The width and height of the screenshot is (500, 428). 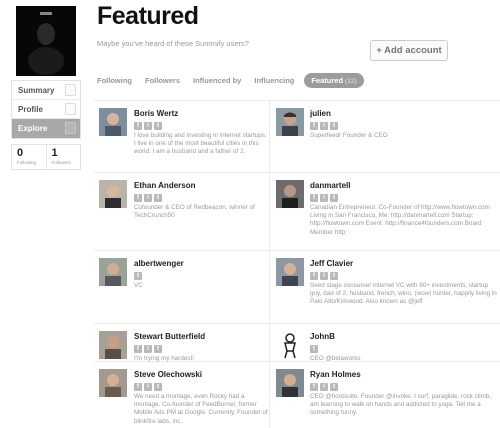 What do you see at coordinates (63, 157) in the screenshot?
I see `followers-stat: 1 Followers` at bounding box center [63, 157].